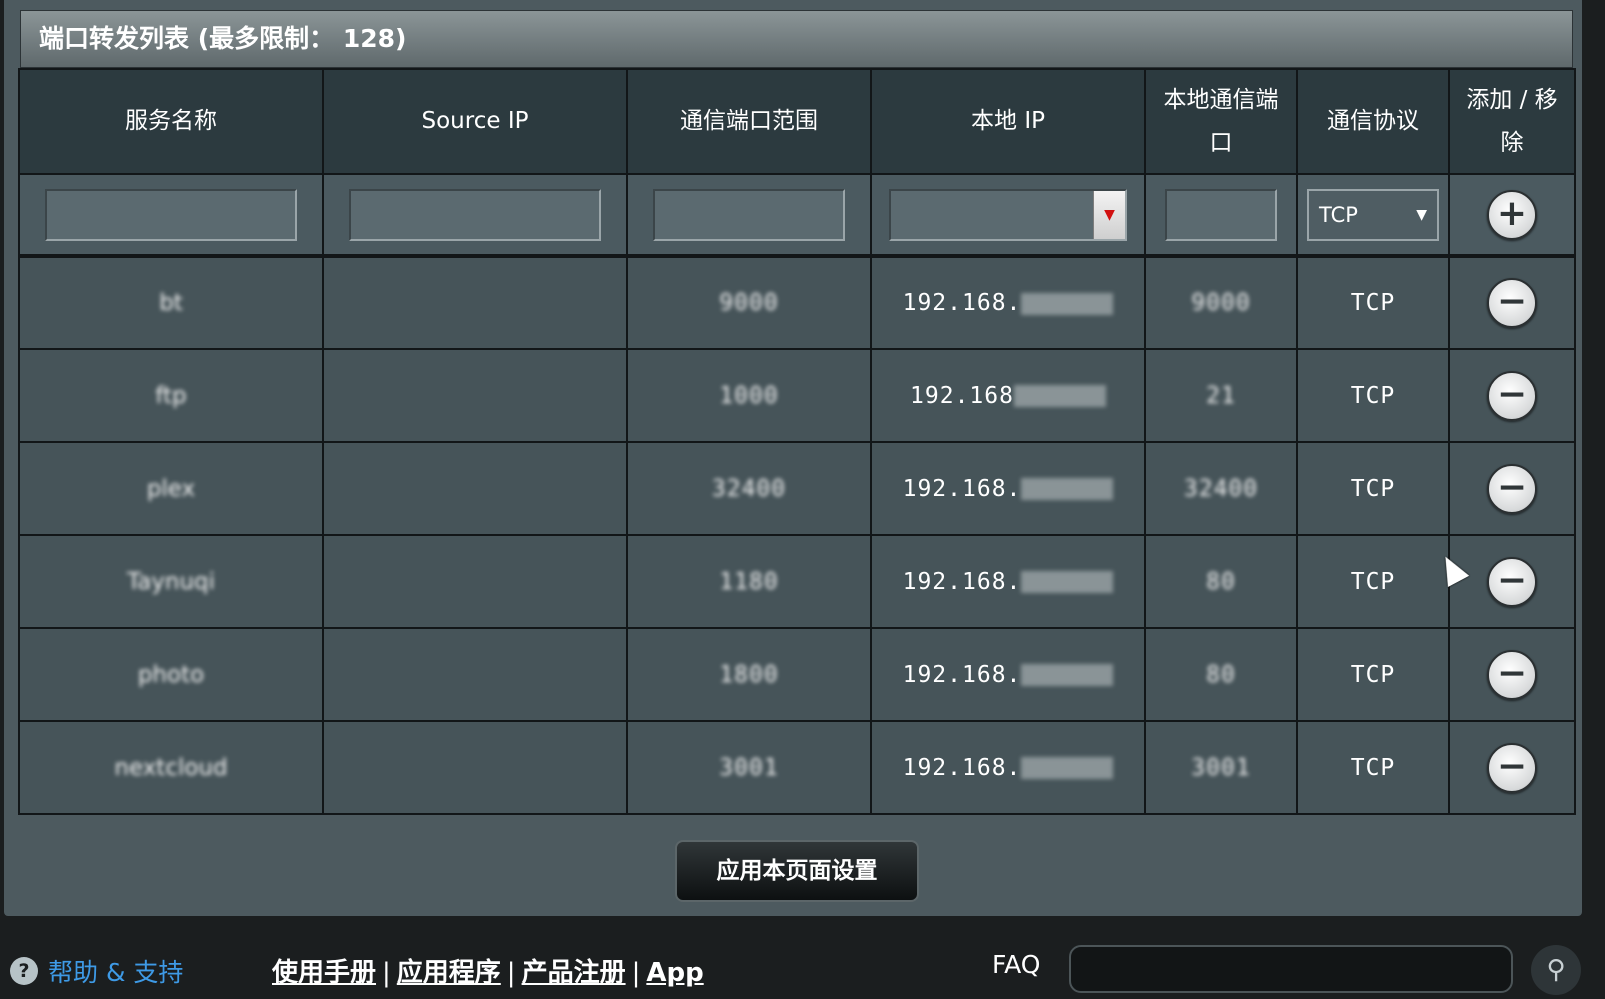 The width and height of the screenshot is (1605, 999). What do you see at coordinates (749, 488) in the screenshot?
I see `port-range-cell: 32400` at bounding box center [749, 488].